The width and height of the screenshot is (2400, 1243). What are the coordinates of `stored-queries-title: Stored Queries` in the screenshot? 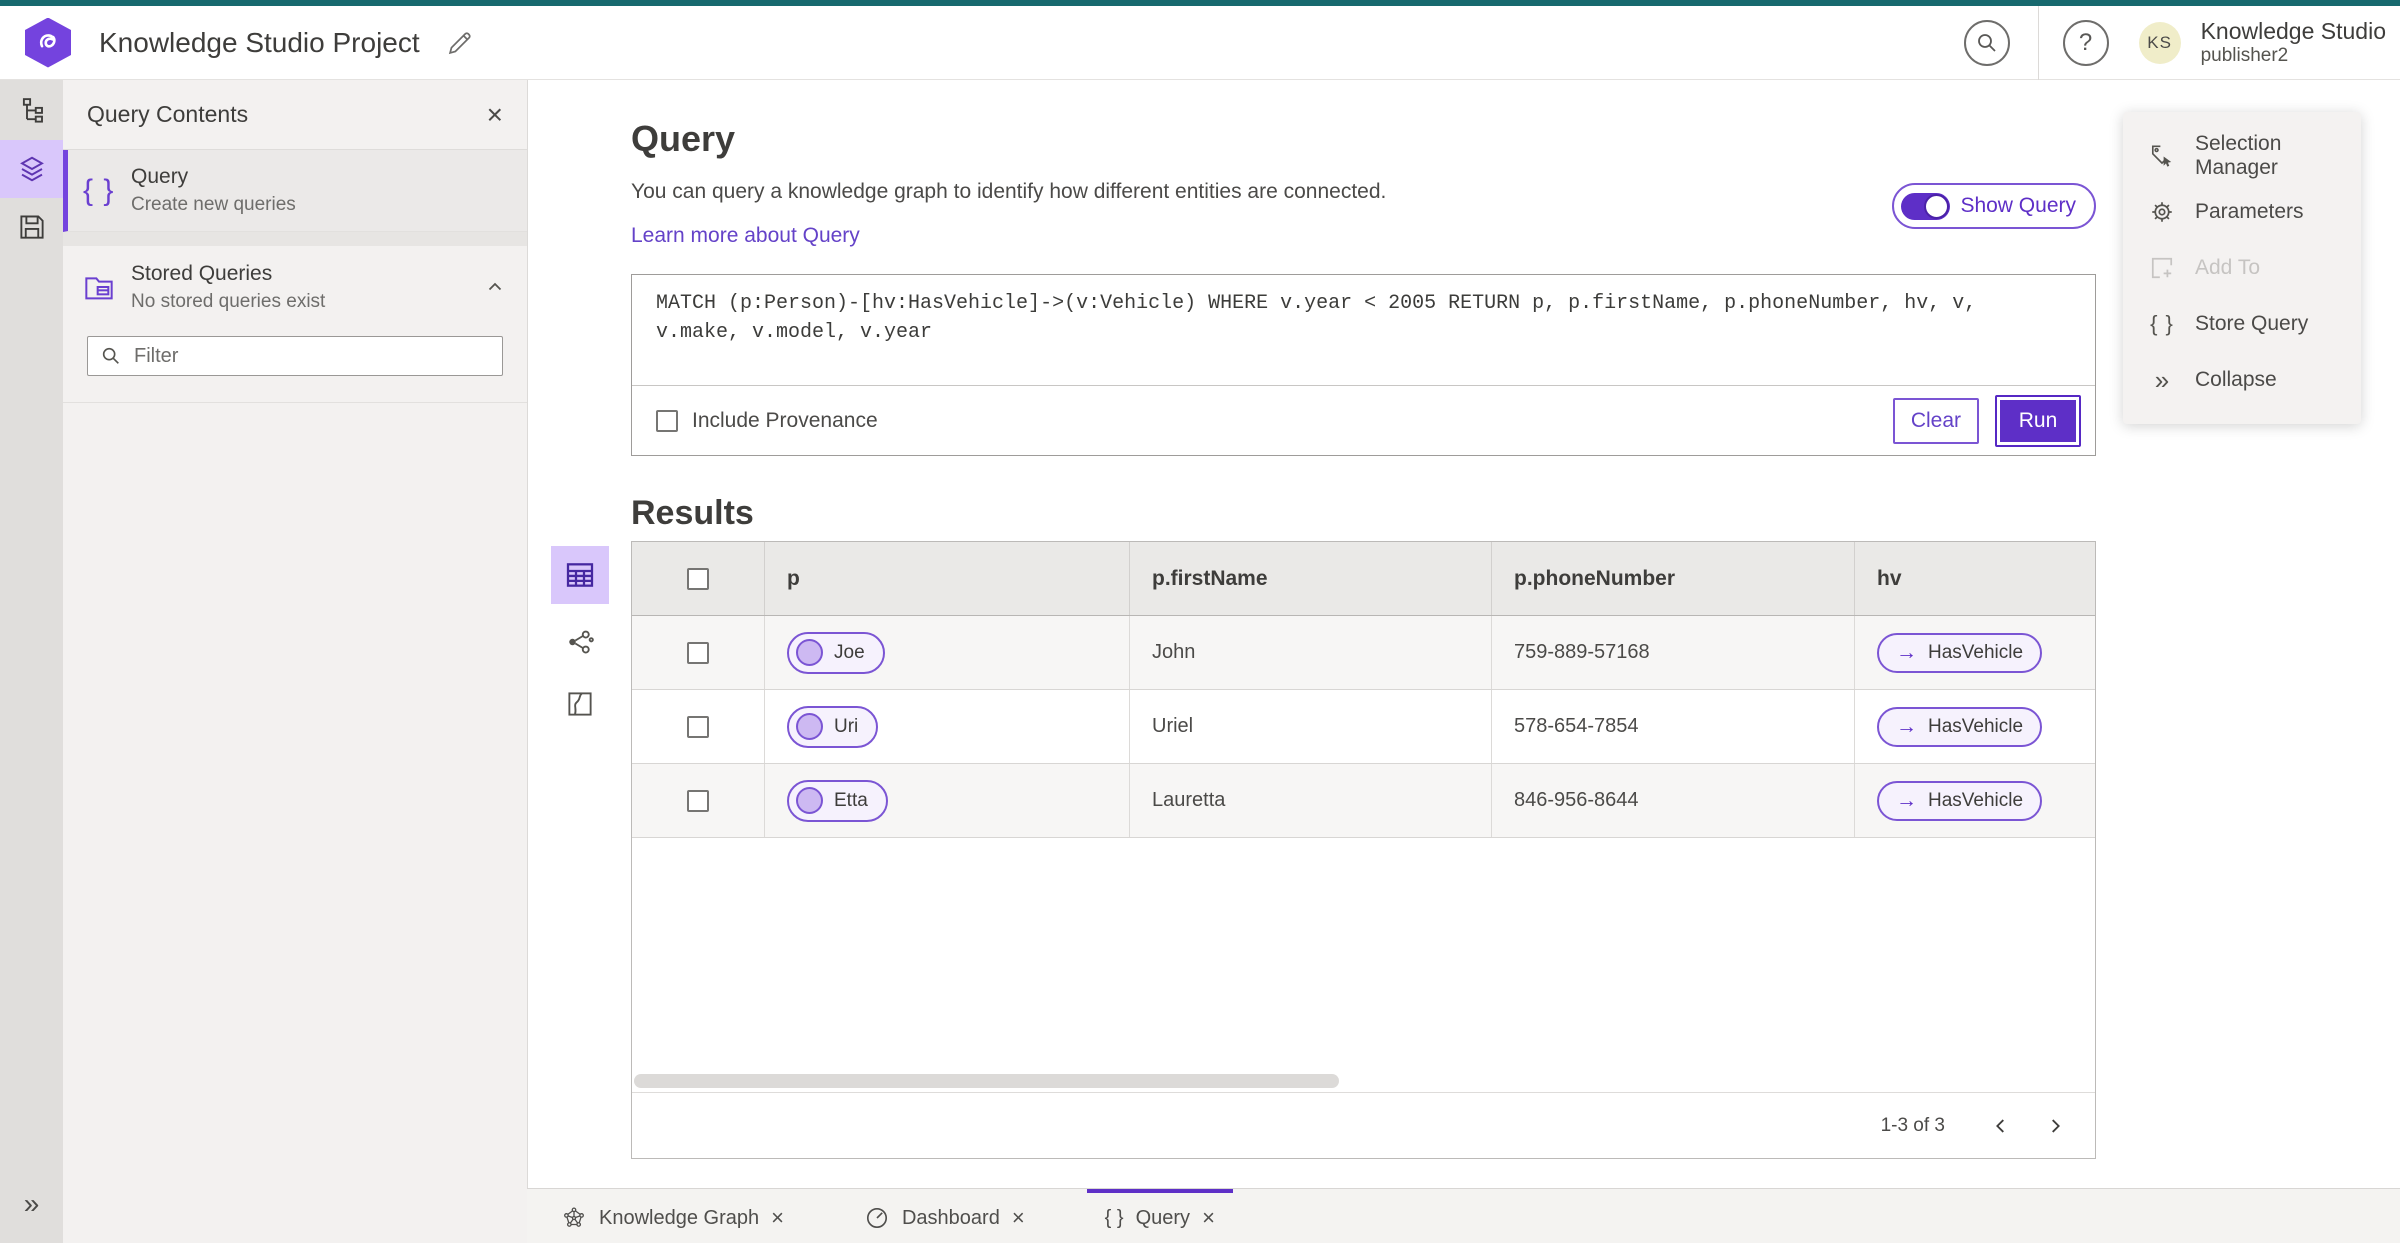 It's located at (202, 273).